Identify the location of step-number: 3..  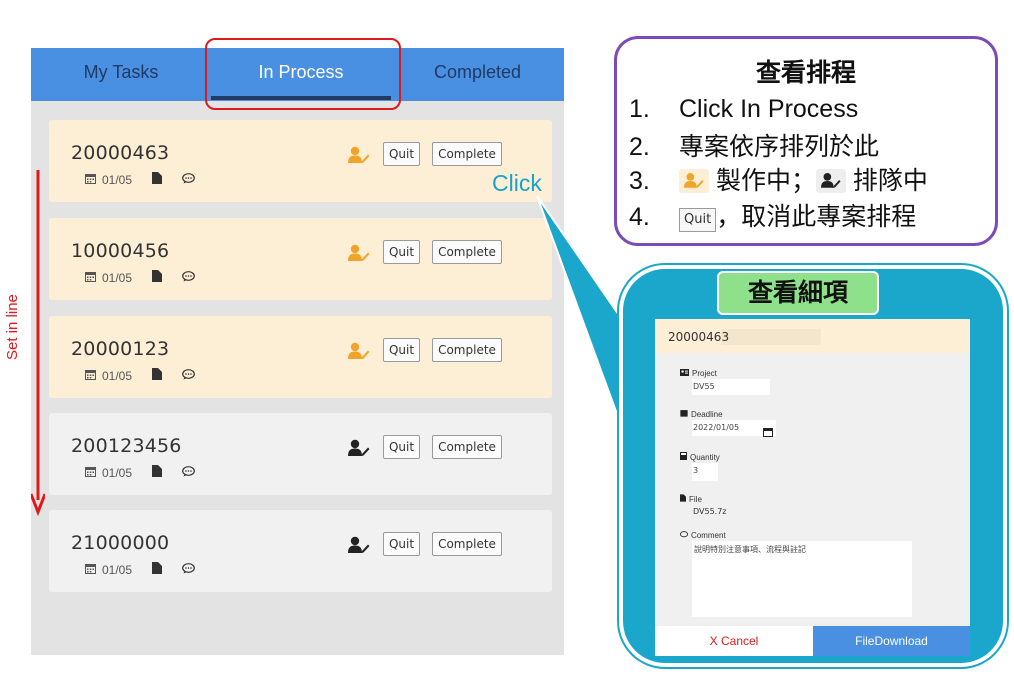
(639, 181).